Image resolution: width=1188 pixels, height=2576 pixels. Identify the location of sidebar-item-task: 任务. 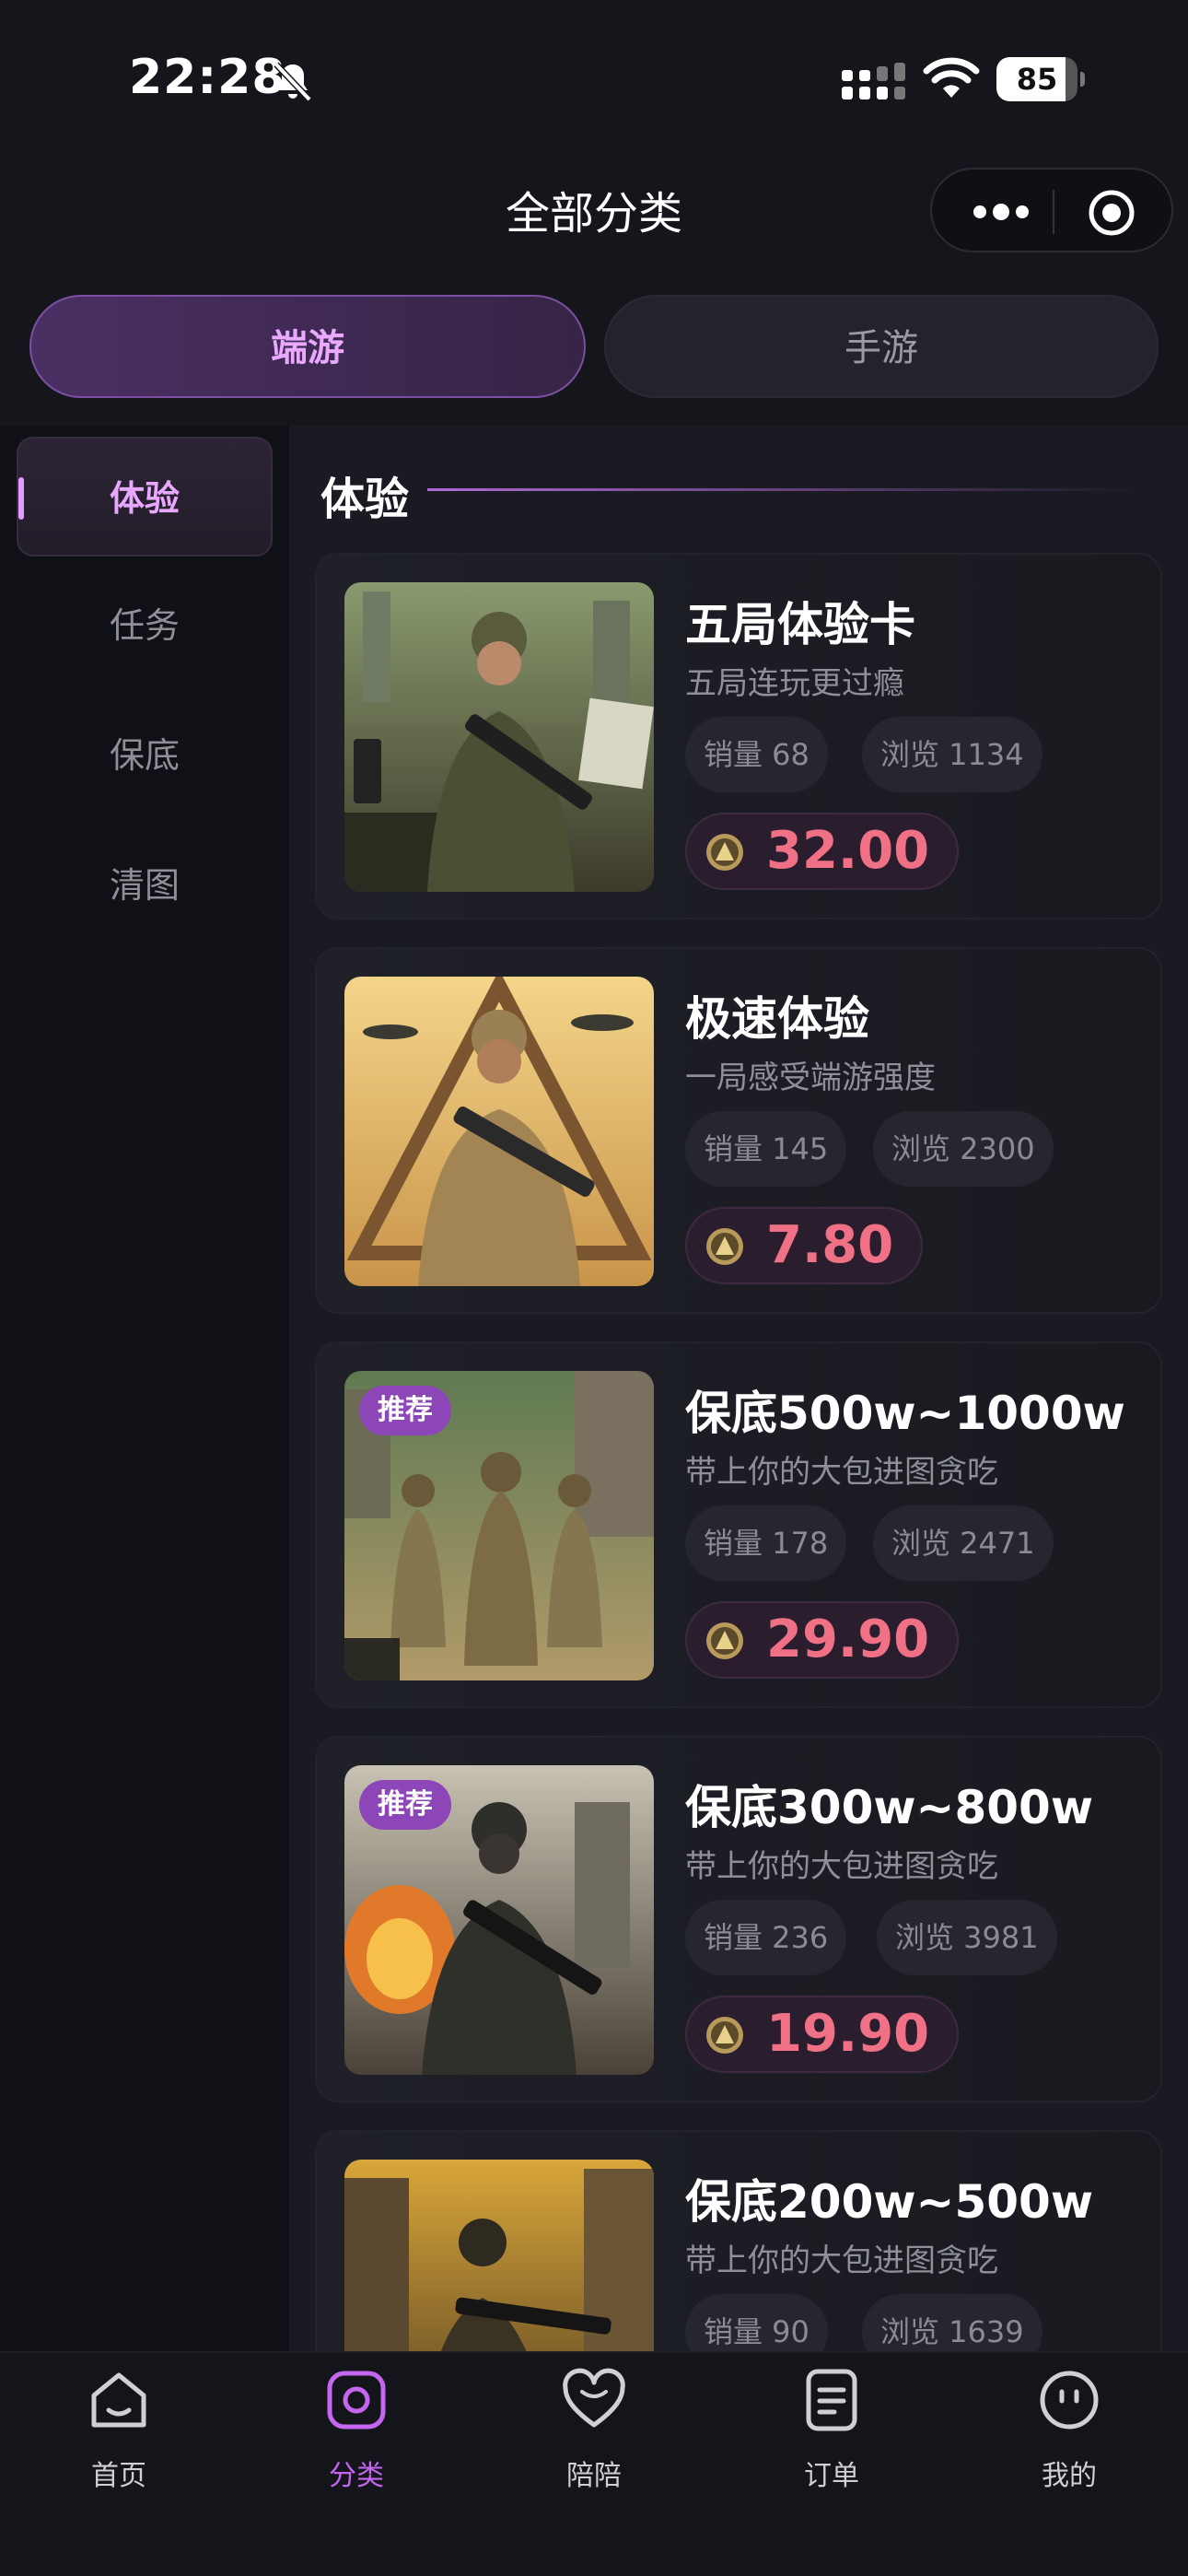
(145, 625).